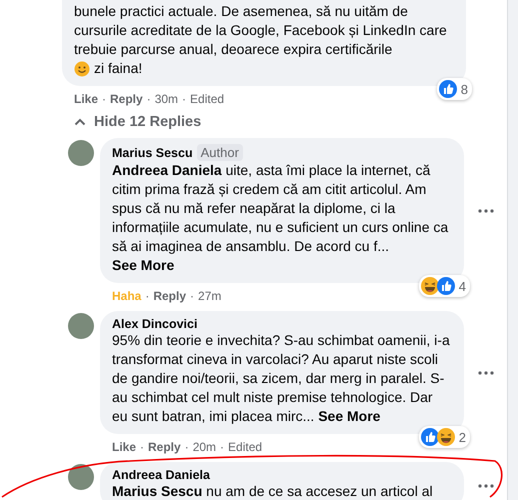  I want to click on reaction-badge: 2, so click(444, 437).